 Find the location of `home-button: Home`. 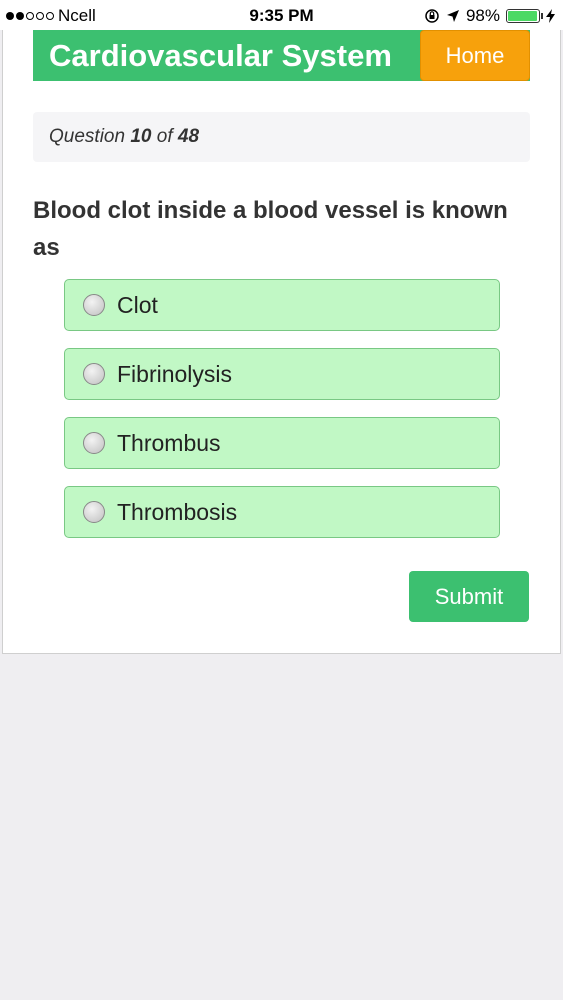

home-button: Home is located at coordinates (475, 55).